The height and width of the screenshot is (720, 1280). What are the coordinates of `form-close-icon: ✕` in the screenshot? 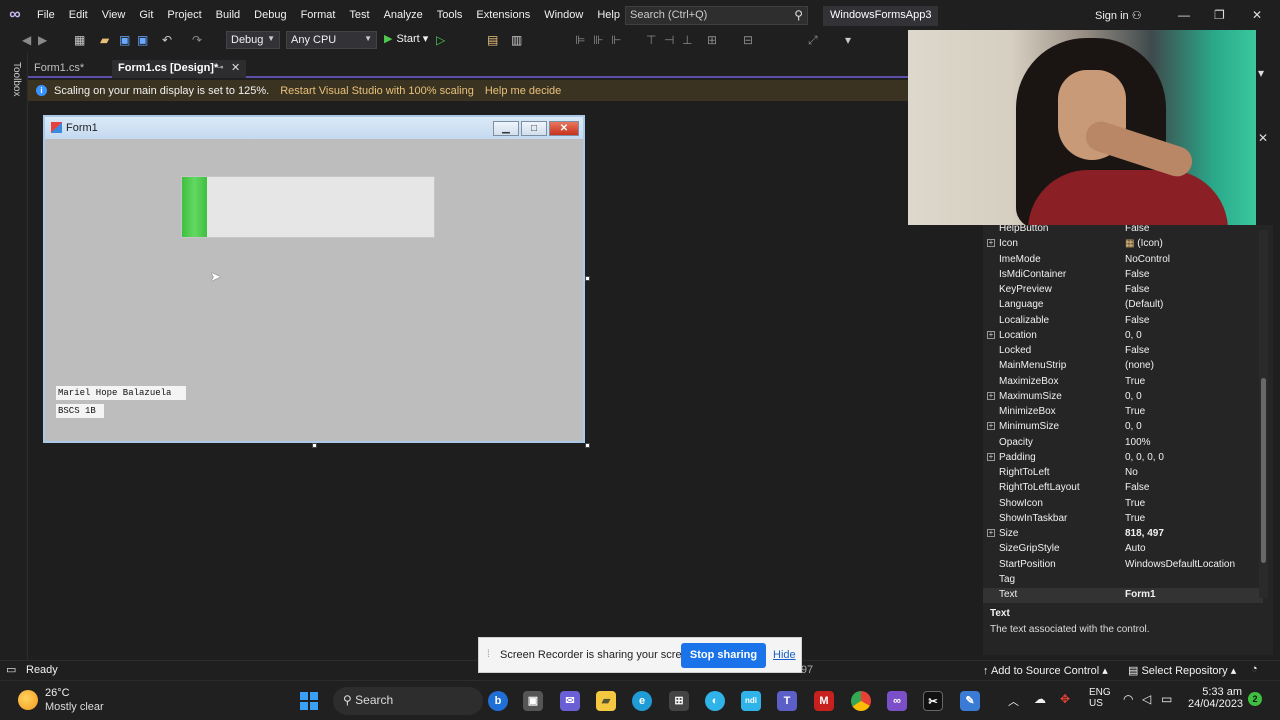 It's located at (564, 128).